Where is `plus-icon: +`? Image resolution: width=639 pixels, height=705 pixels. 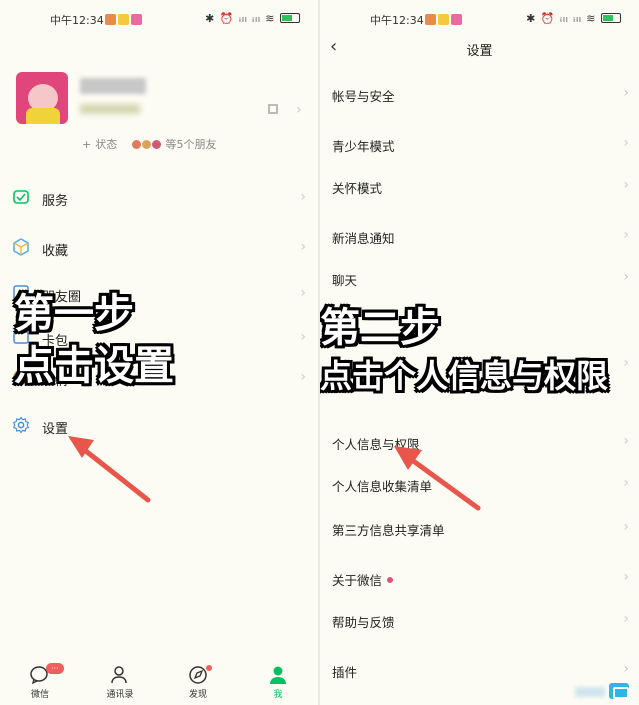
plus-icon: + is located at coordinates (87, 144).